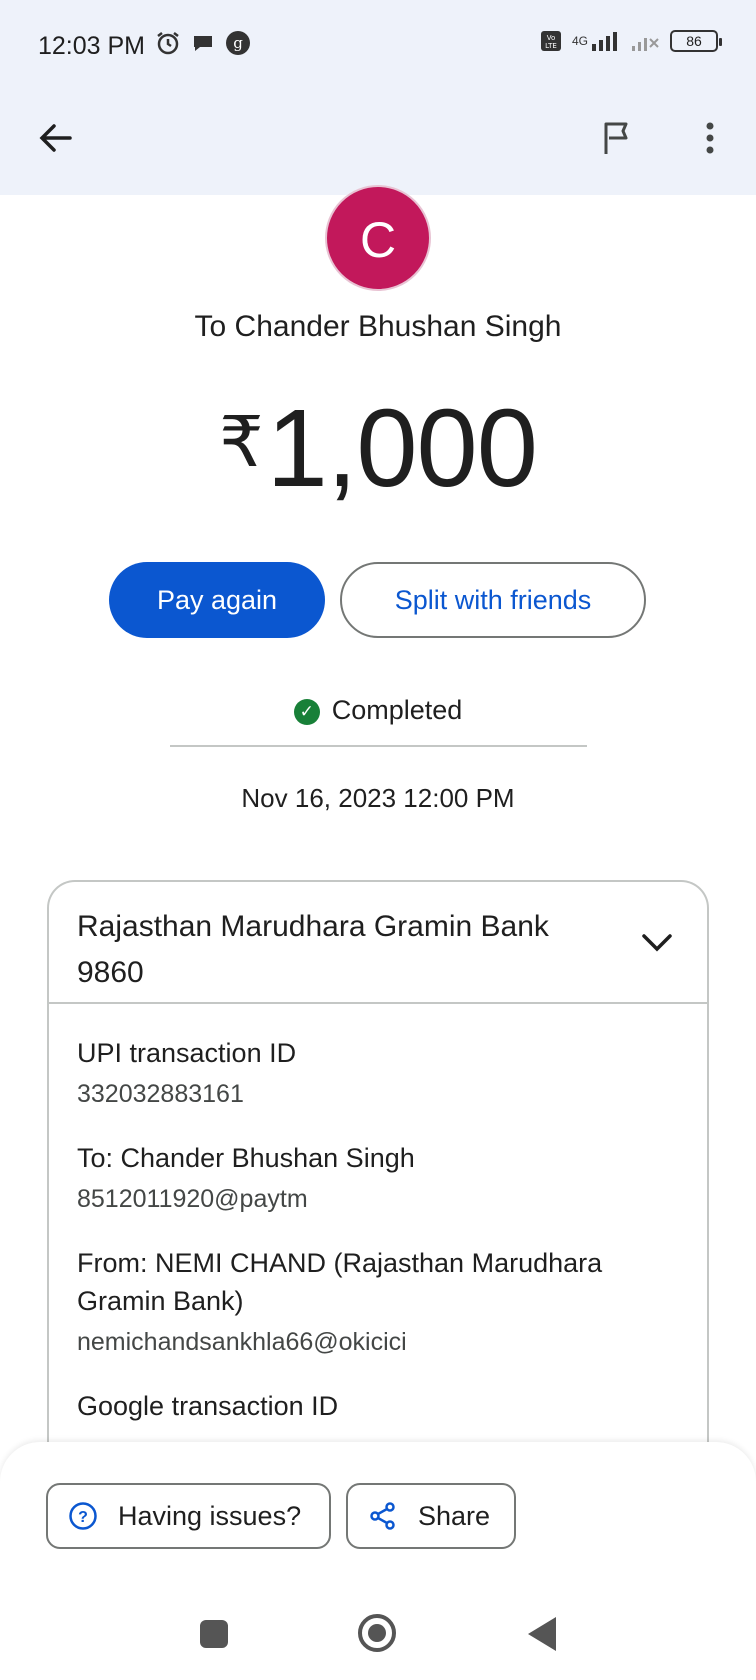  Describe the element at coordinates (493, 600) in the screenshot. I see `split-with-friends-button: Split with friends` at that location.